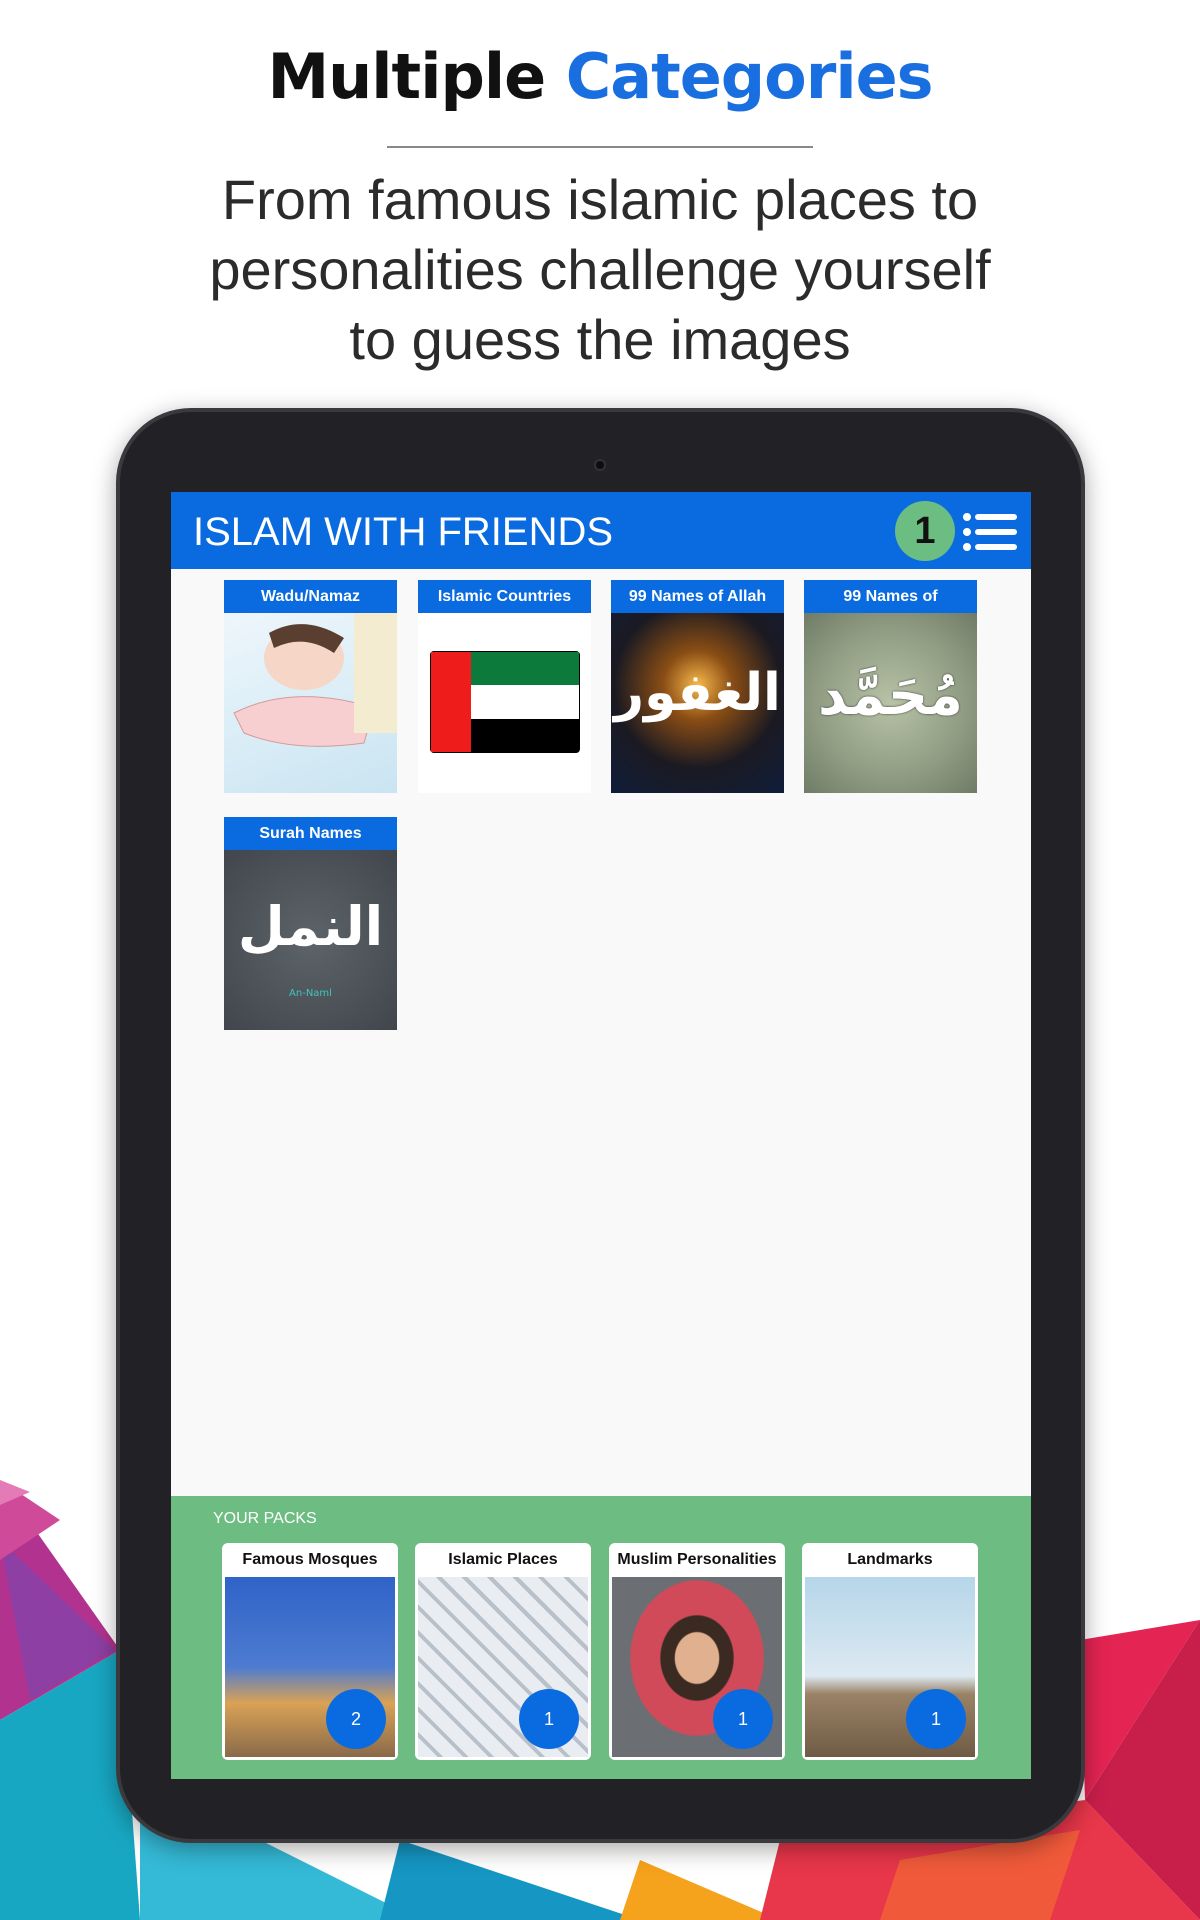 The height and width of the screenshot is (1920, 1200). I want to click on headline: Multiple Categories, so click(600, 76).